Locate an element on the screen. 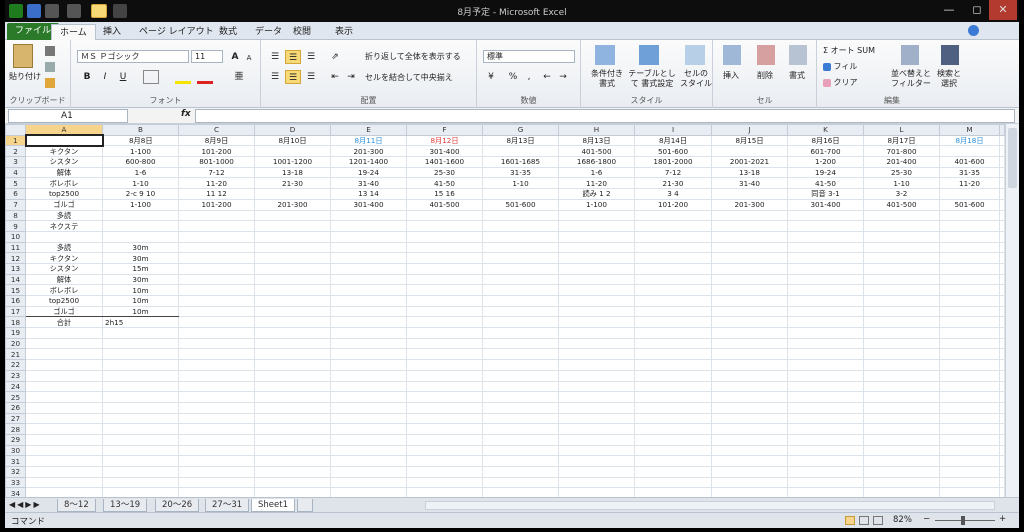 Image resolution: width=1024 pixels, height=532 pixels. column-header: J is located at coordinates (749, 130).